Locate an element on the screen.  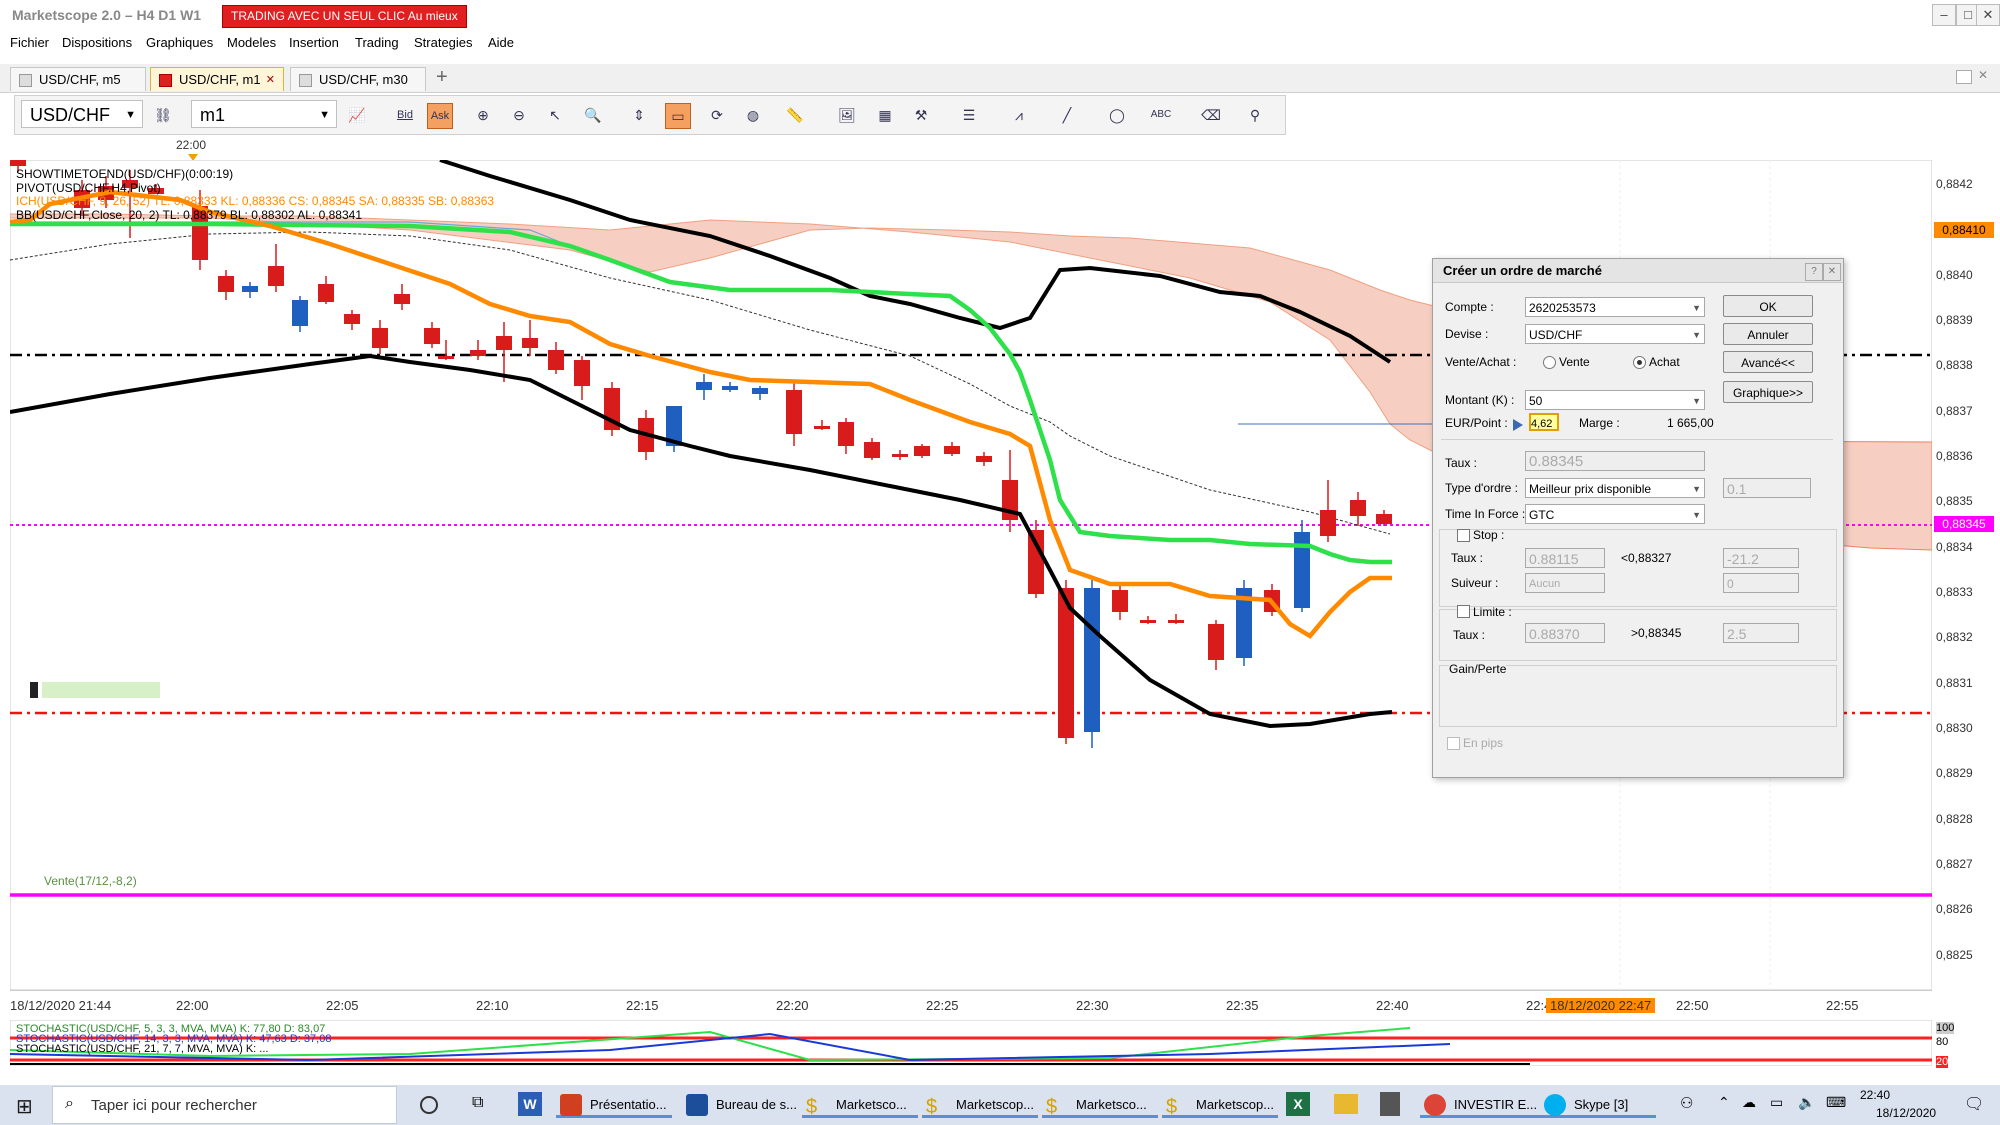
word-icon: W is located at coordinates (530, 1104).